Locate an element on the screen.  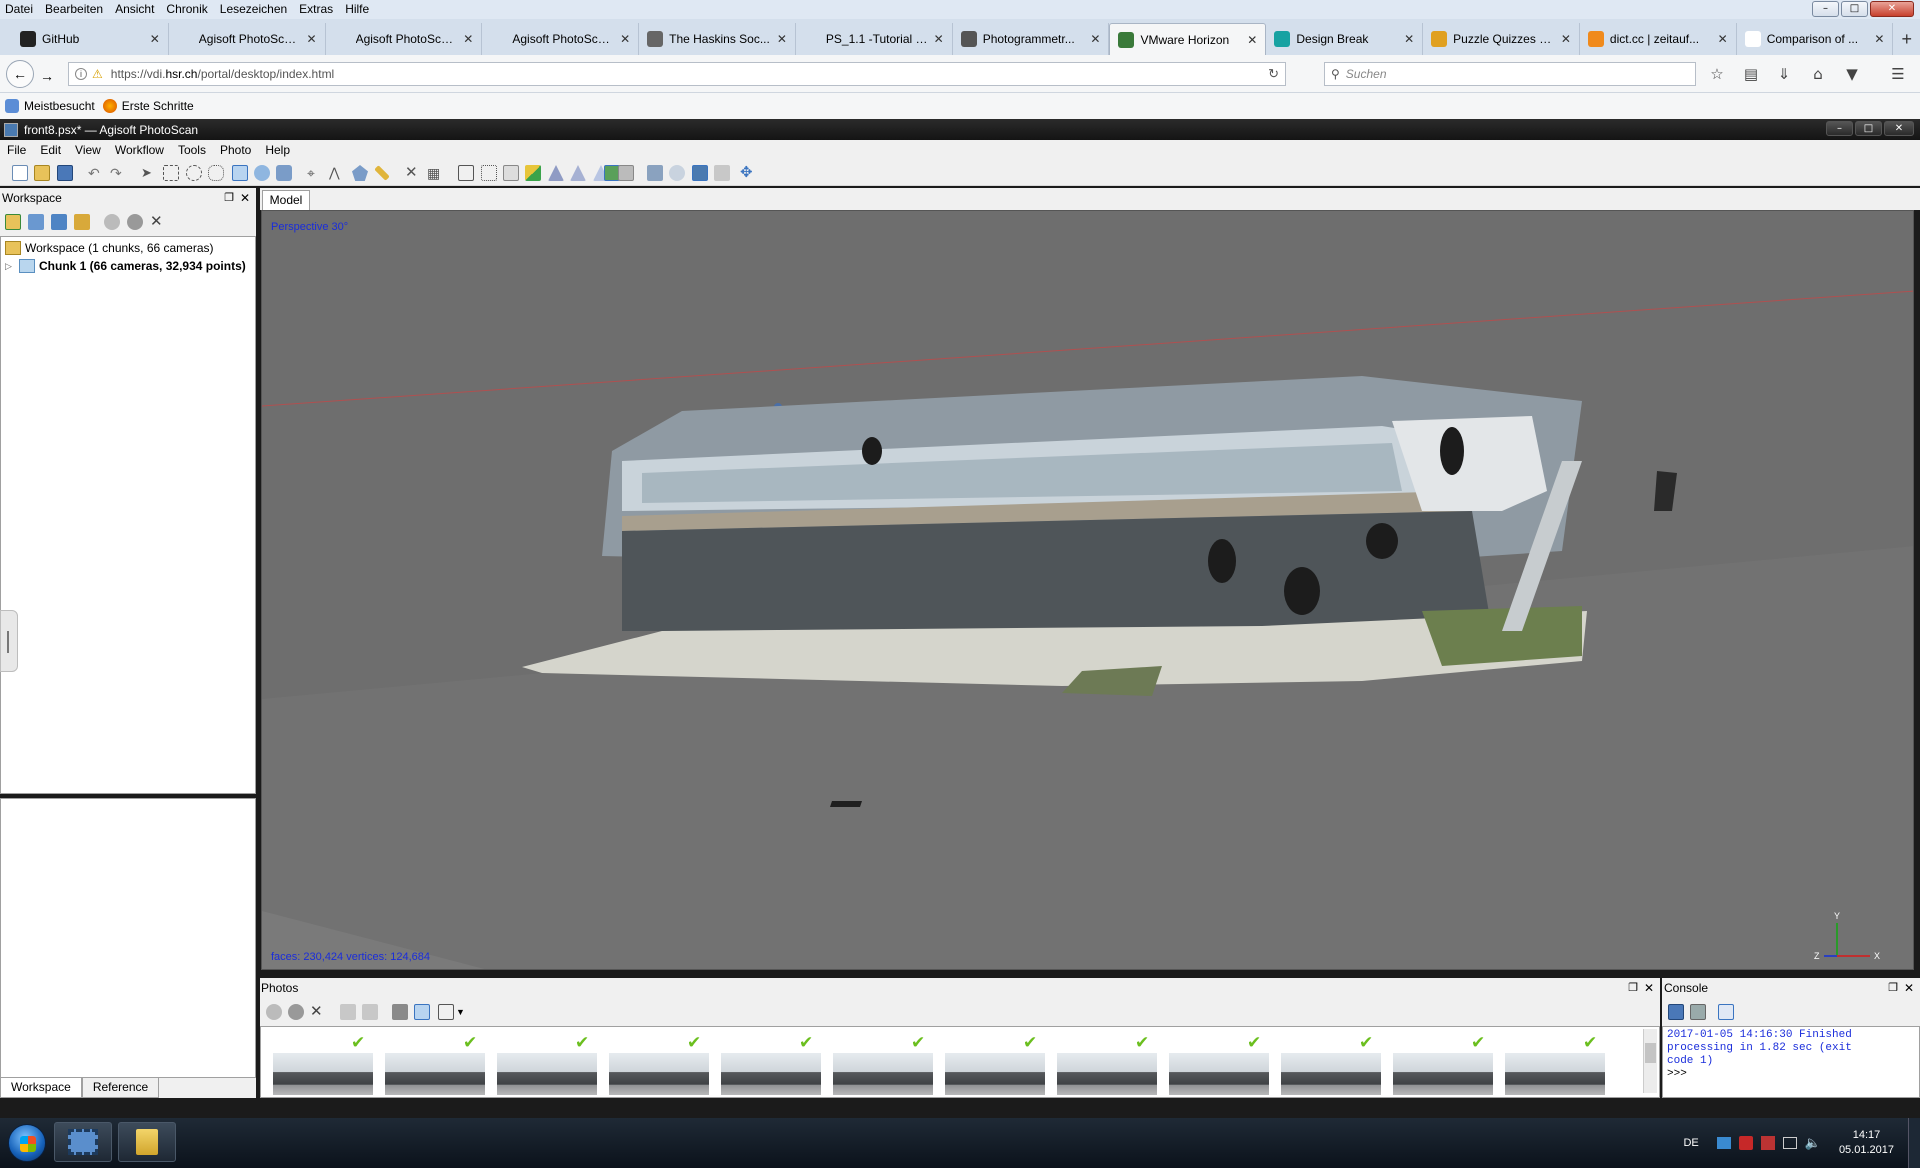
add-chunk-icon is located at coordinates (13, 222).